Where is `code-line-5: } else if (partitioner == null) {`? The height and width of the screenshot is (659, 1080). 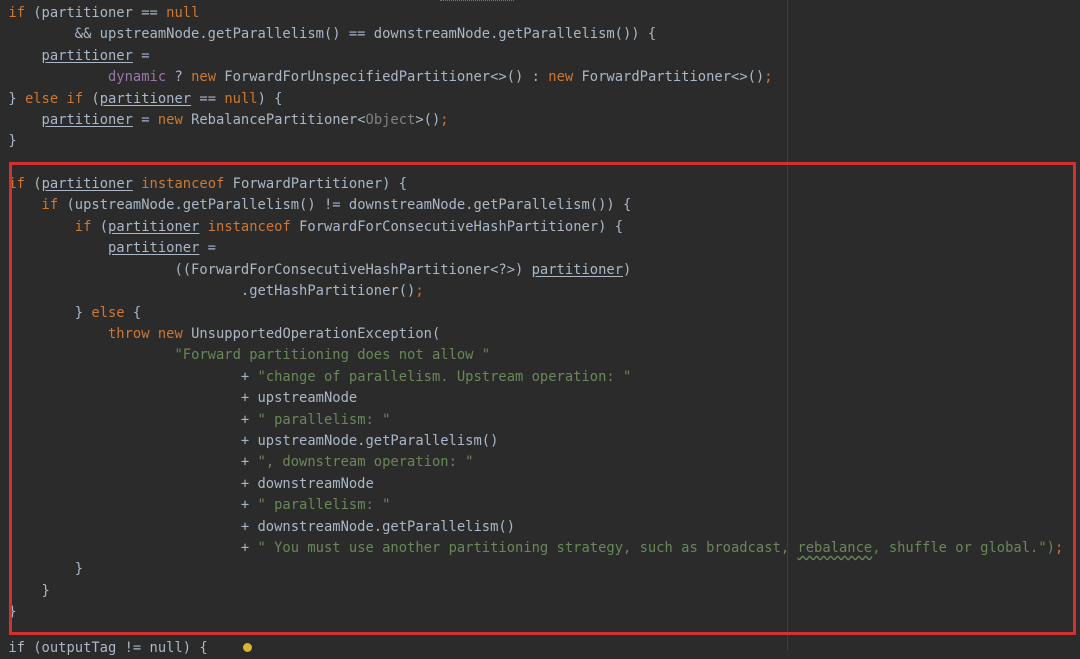
code-line-5: } else if (partitioner == null) { is located at coordinates (141, 99).